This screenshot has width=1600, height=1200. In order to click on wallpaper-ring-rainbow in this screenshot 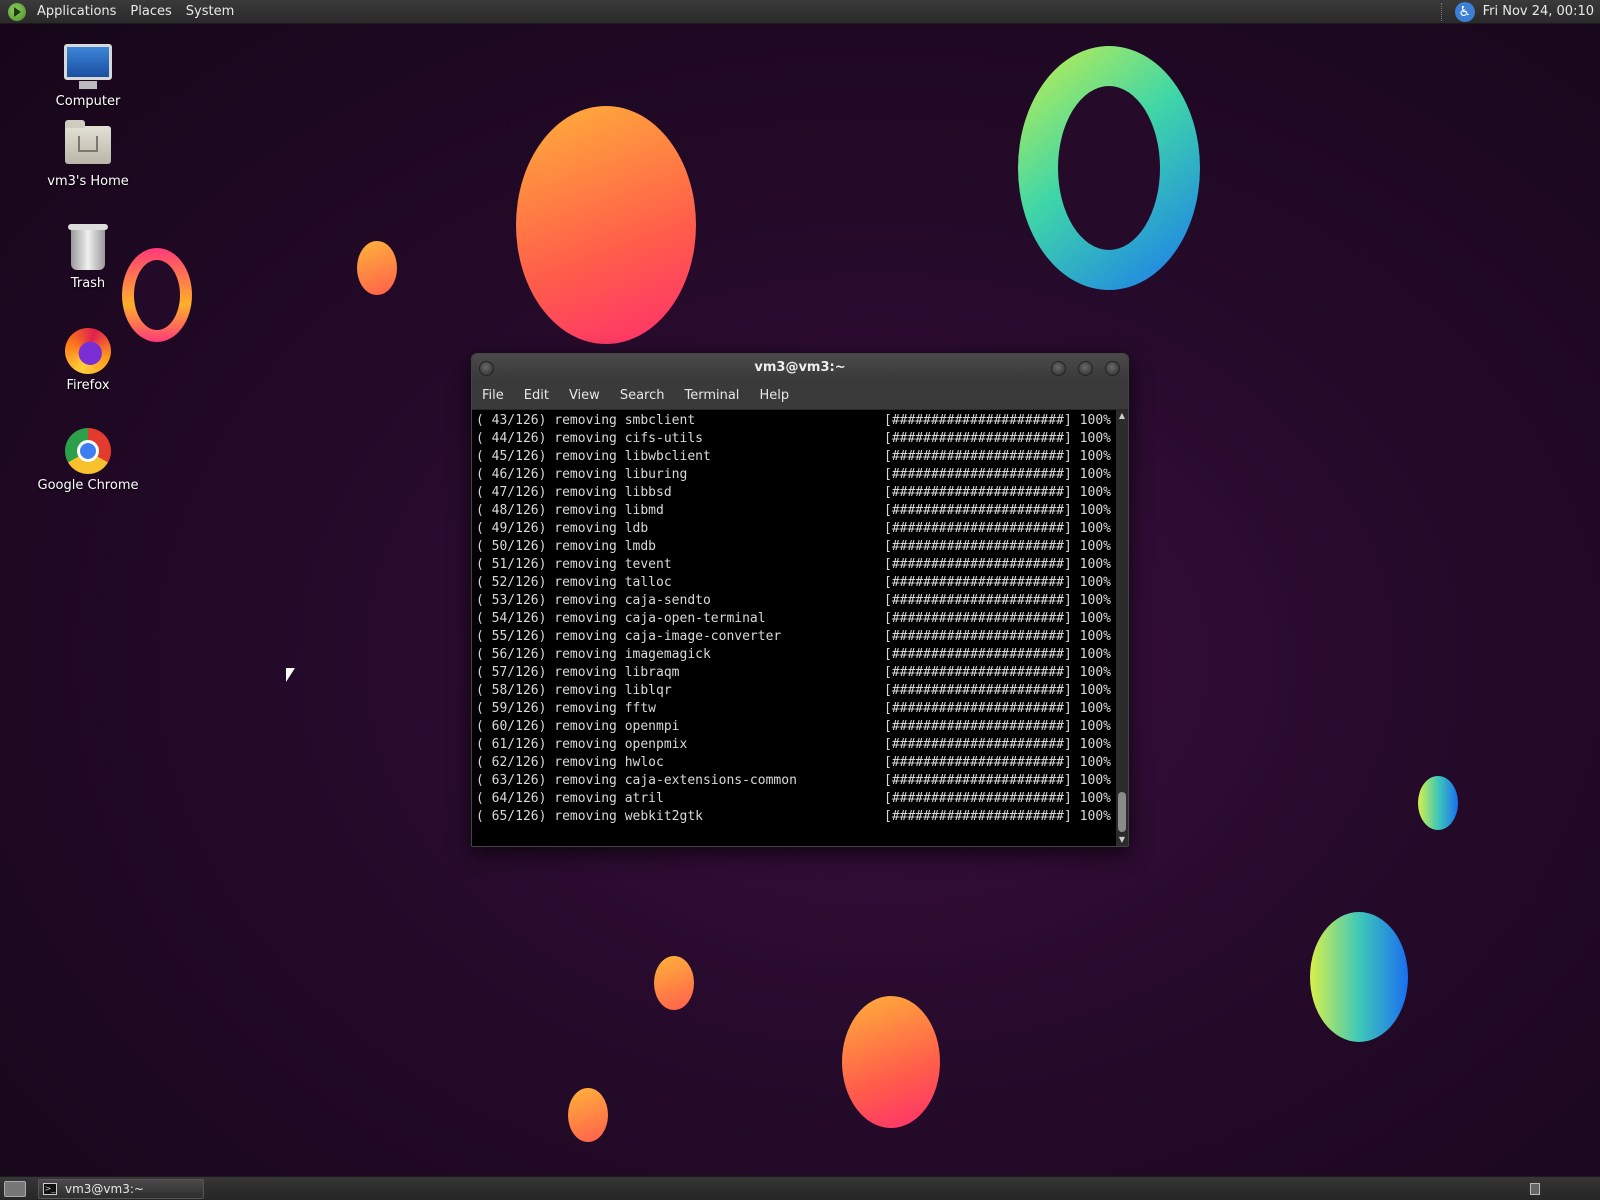, I will do `click(1109, 168)`.